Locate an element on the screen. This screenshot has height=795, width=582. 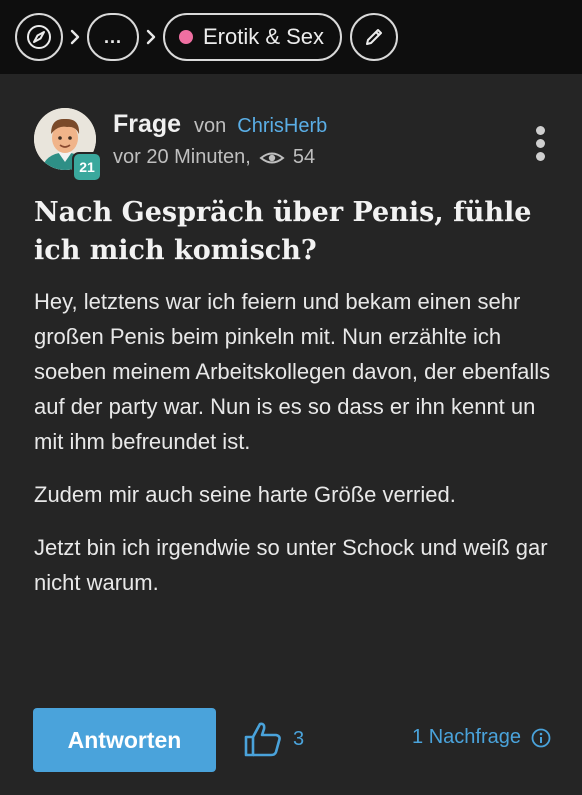
question-byline: Frage von ChrisHerb is located at coordinates (220, 124).